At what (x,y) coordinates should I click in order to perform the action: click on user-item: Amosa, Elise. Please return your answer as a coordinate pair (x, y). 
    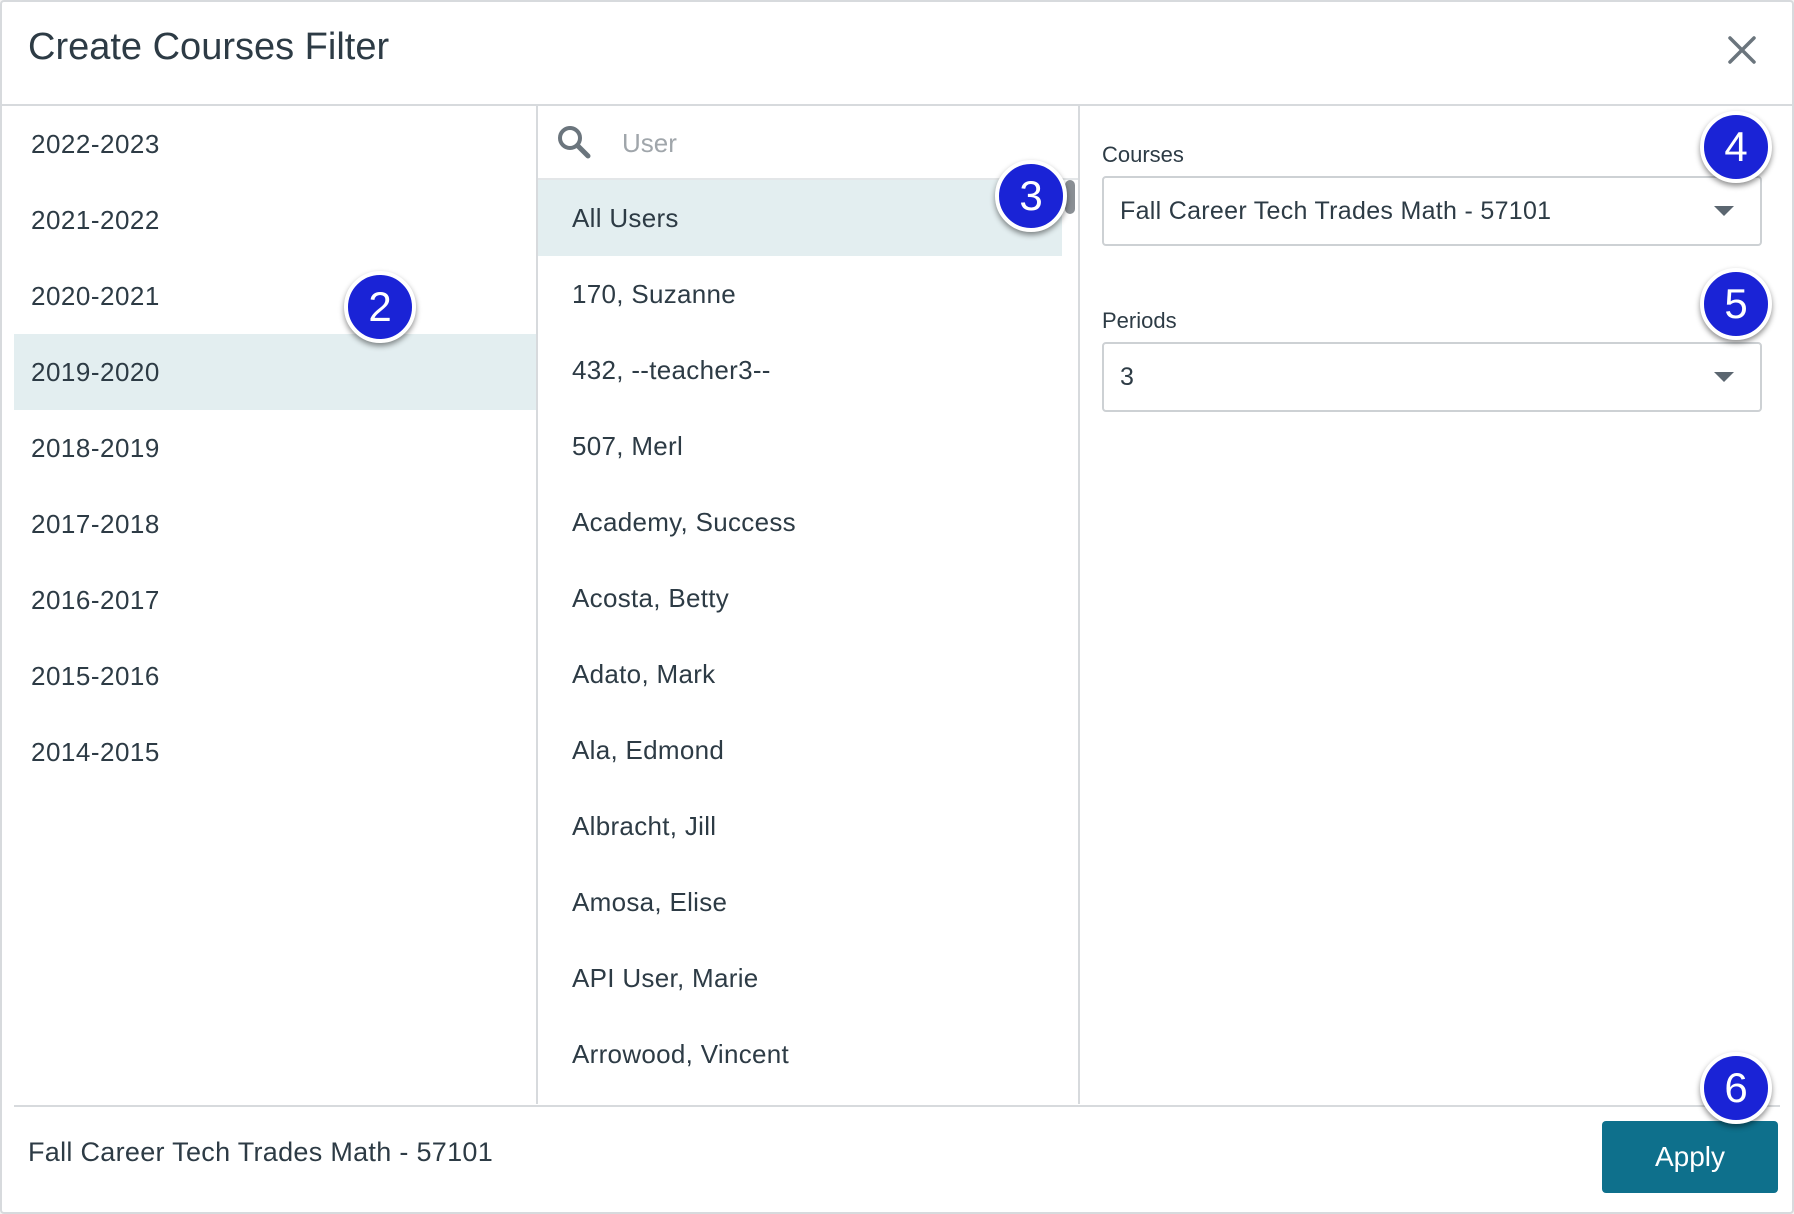
    Looking at the image, I should click on (800, 902).